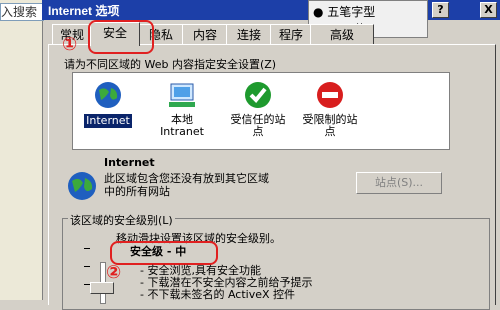 The height and width of the screenshot is (310, 500). I want to click on tab-content: 内容, so click(205, 34).